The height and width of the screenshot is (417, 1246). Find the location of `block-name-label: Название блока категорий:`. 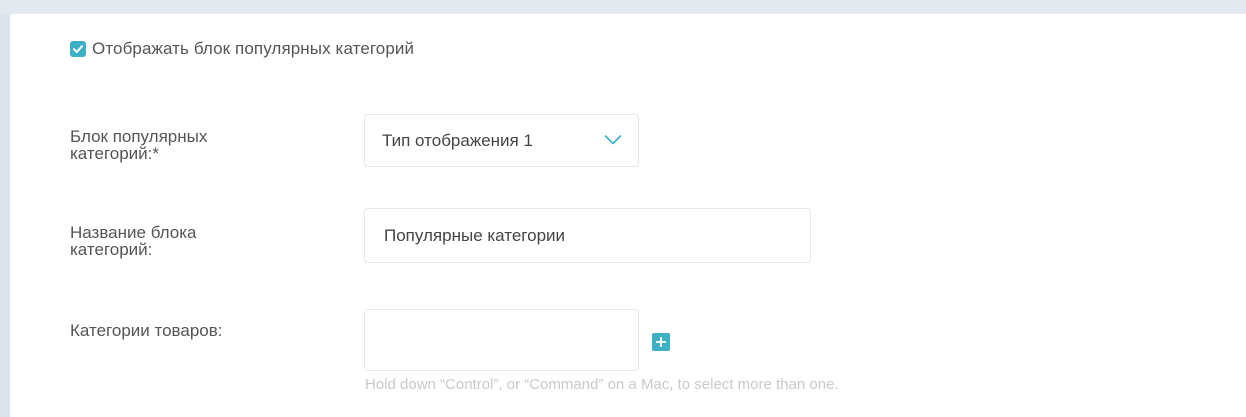

block-name-label: Название блока категорий: is located at coordinates (133, 241).